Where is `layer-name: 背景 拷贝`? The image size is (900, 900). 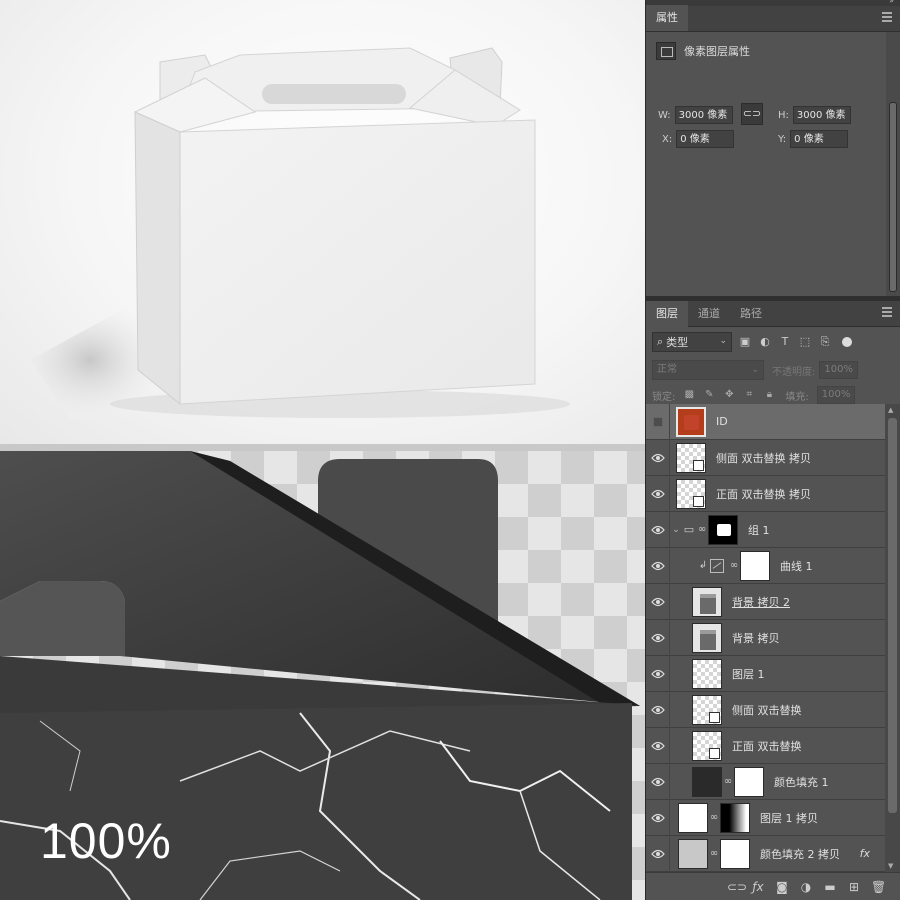 layer-name: 背景 拷贝 is located at coordinates (756, 638).